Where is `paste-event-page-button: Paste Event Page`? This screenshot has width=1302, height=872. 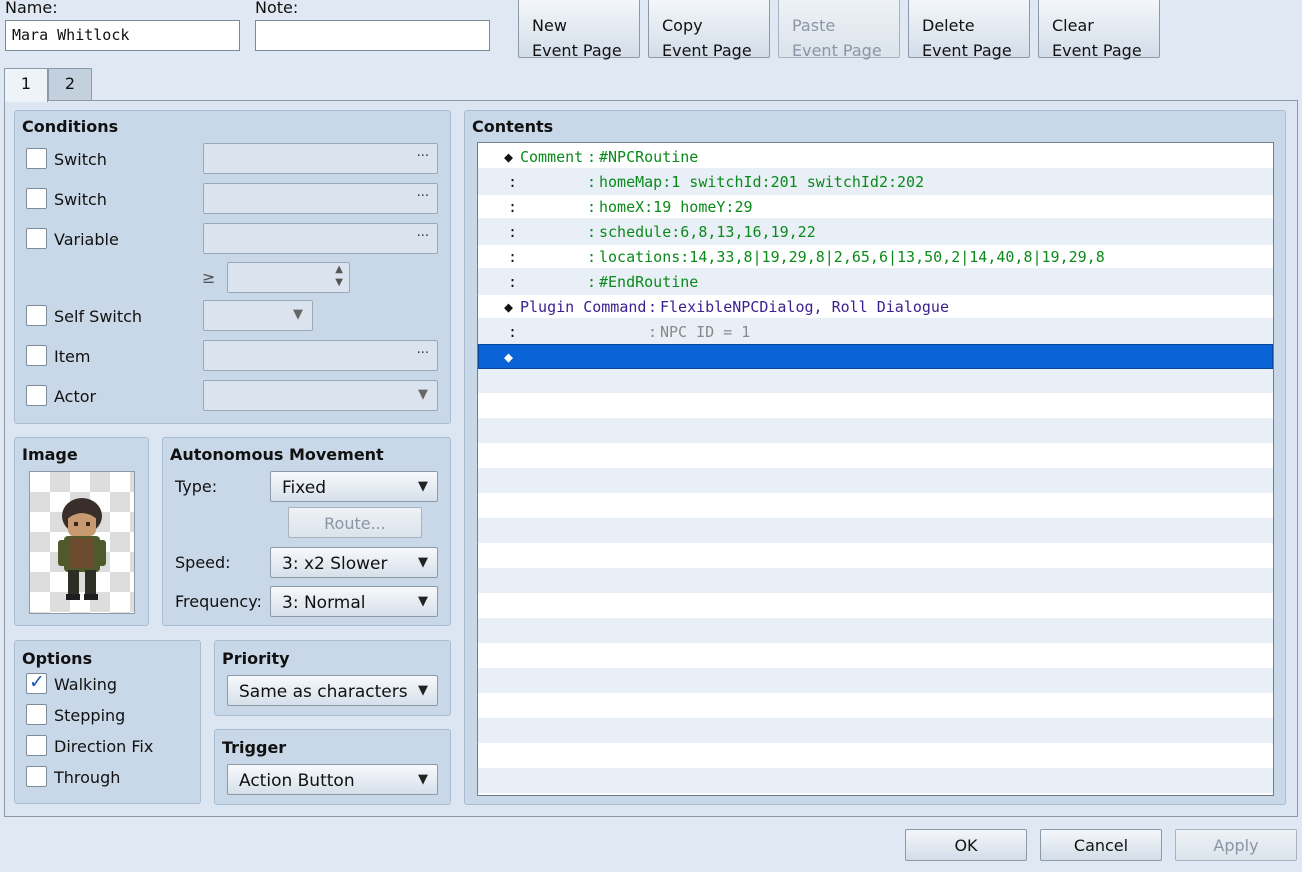
paste-event-page-button: Paste Event Page is located at coordinates (839, 30).